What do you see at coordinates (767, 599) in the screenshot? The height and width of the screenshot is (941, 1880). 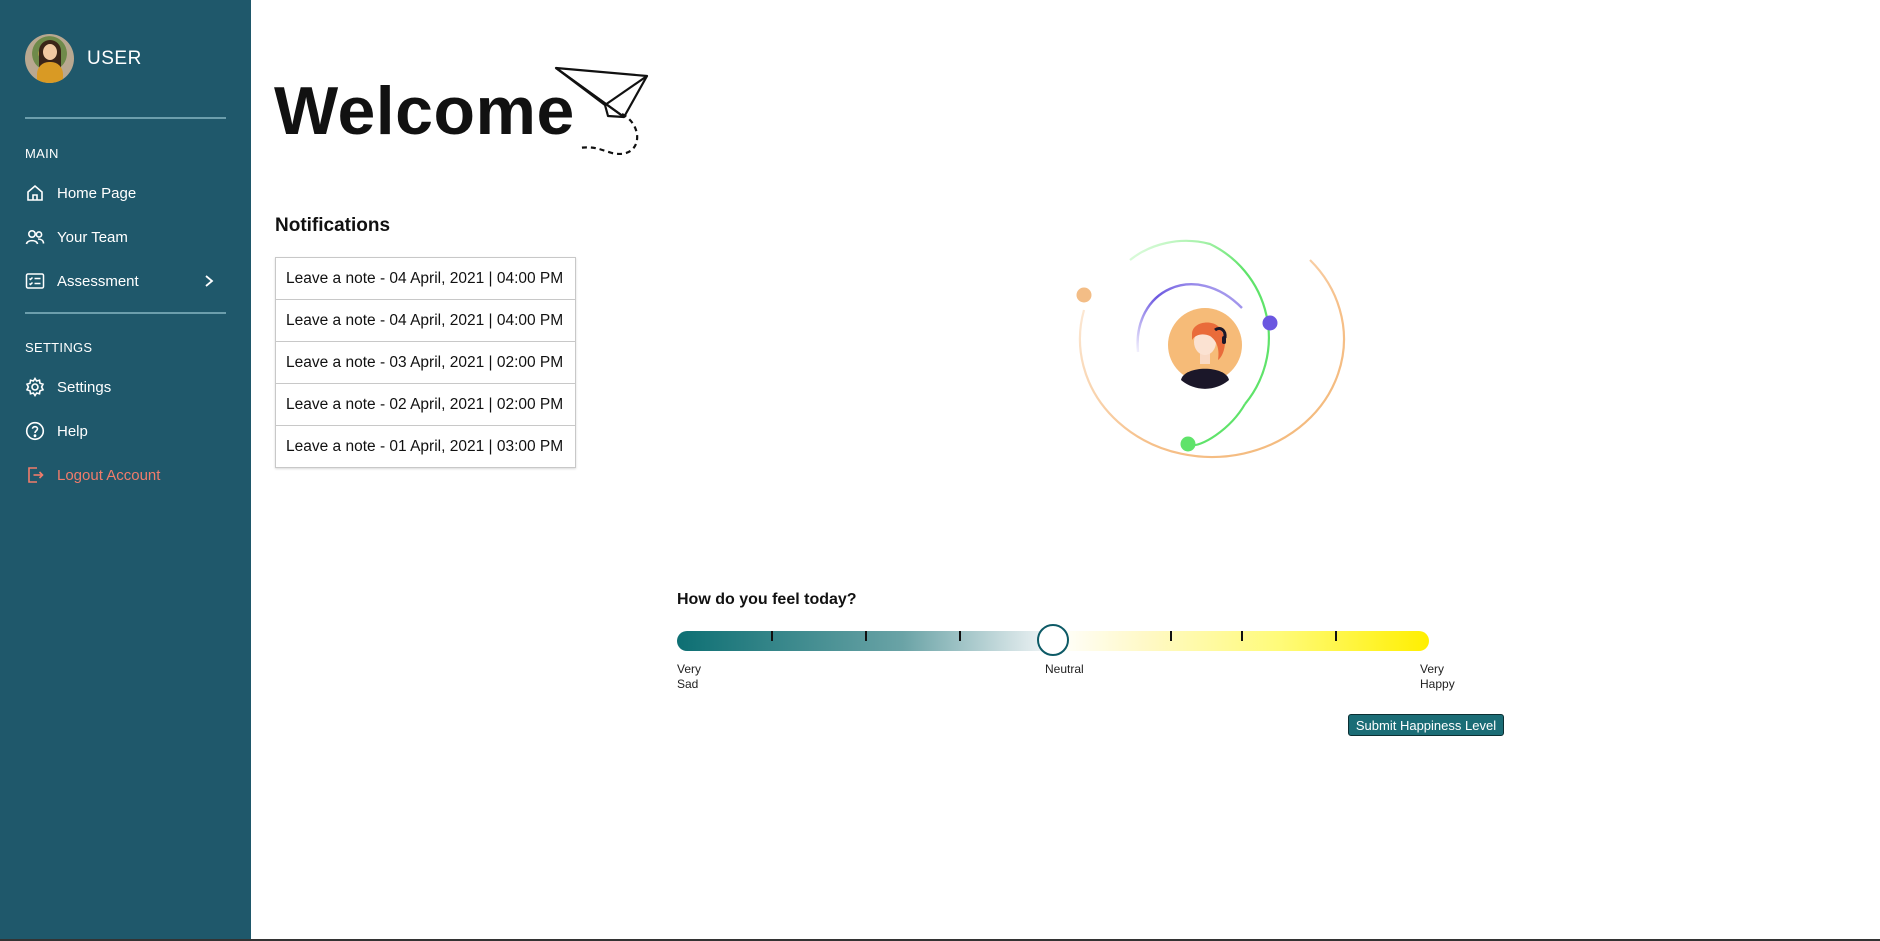 I see `mood-question: How do you feel today?` at bounding box center [767, 599].